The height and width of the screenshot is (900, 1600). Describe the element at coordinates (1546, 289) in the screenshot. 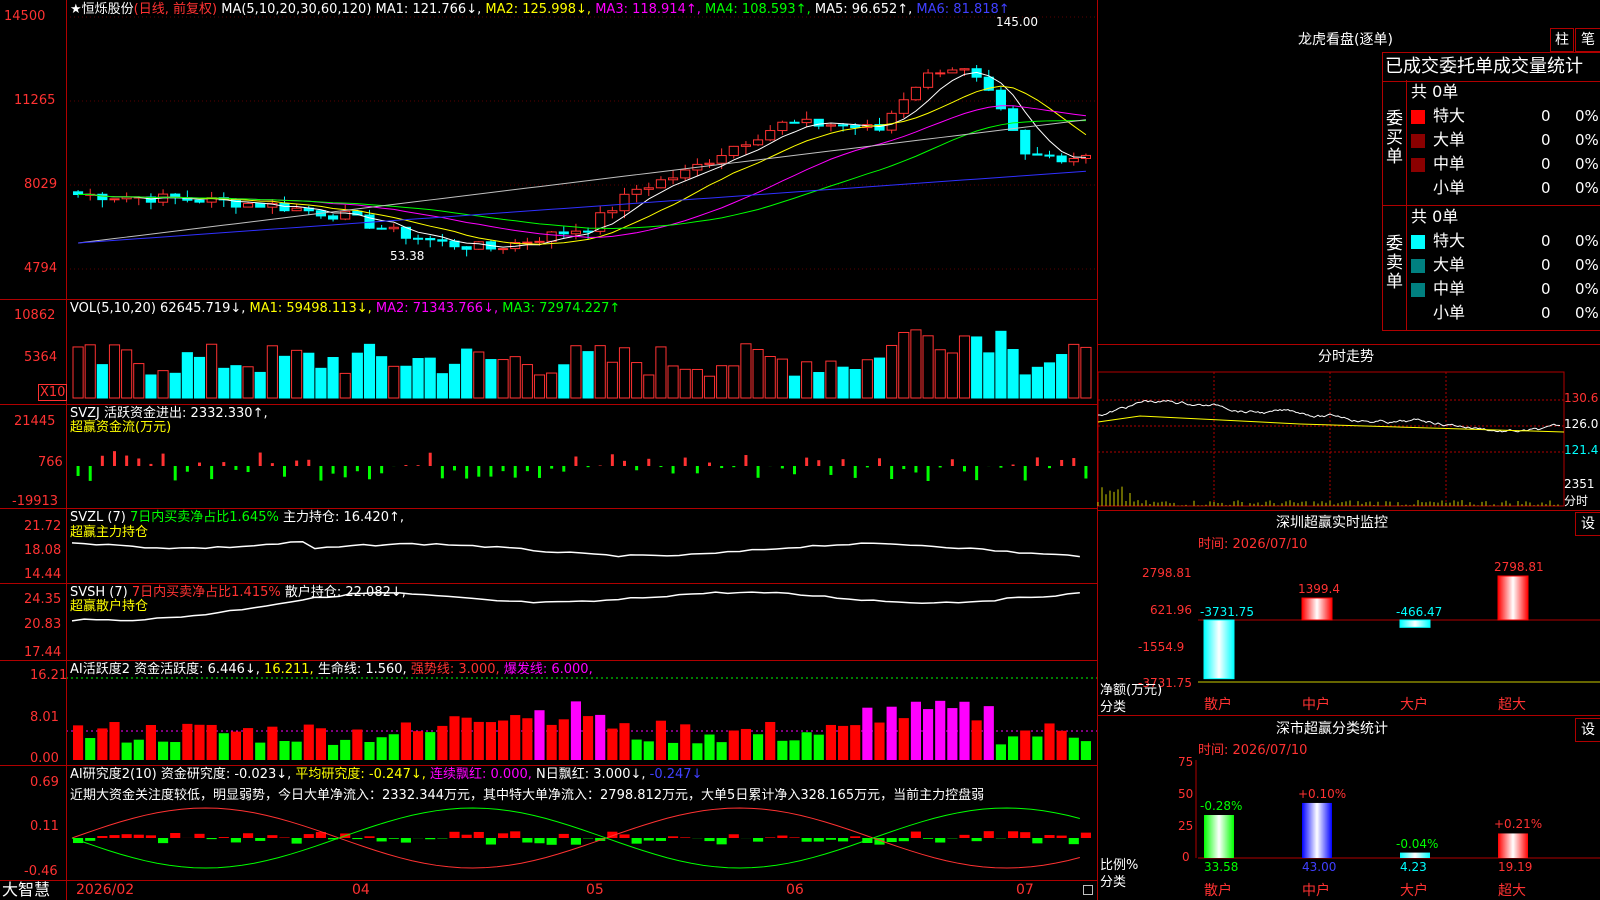

I see `sell-row-value: 0` at that location.